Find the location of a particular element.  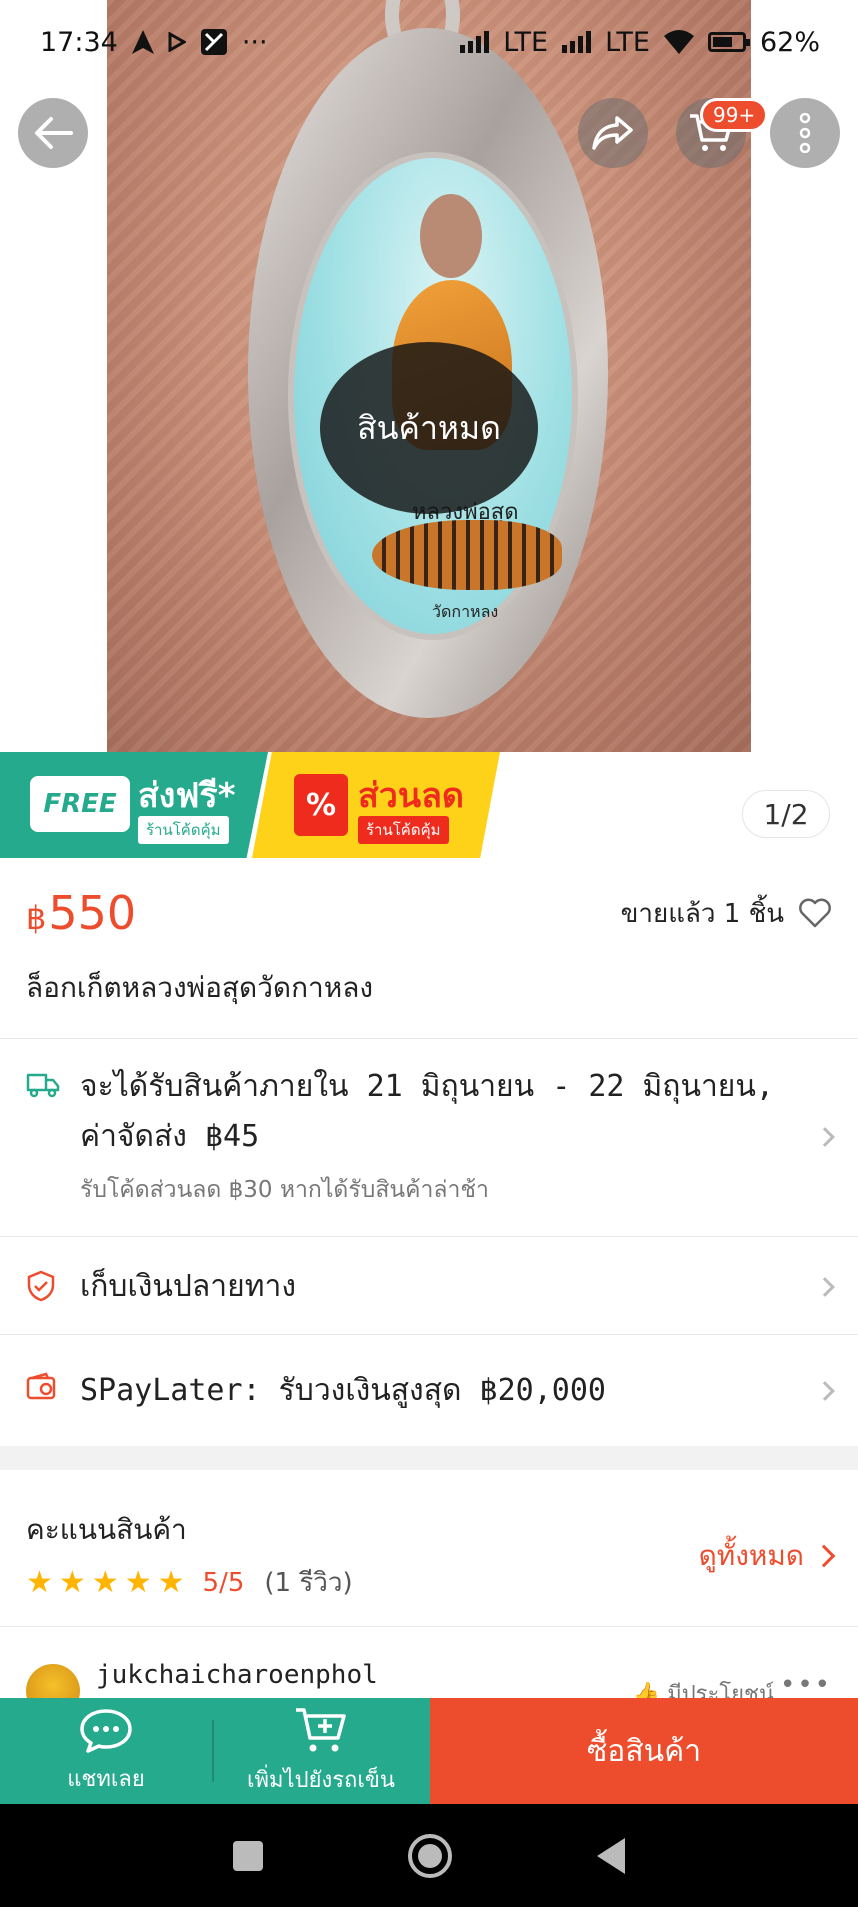

reviewer-name: jukchaicharoenphol is located at coordinates (237, 1675).